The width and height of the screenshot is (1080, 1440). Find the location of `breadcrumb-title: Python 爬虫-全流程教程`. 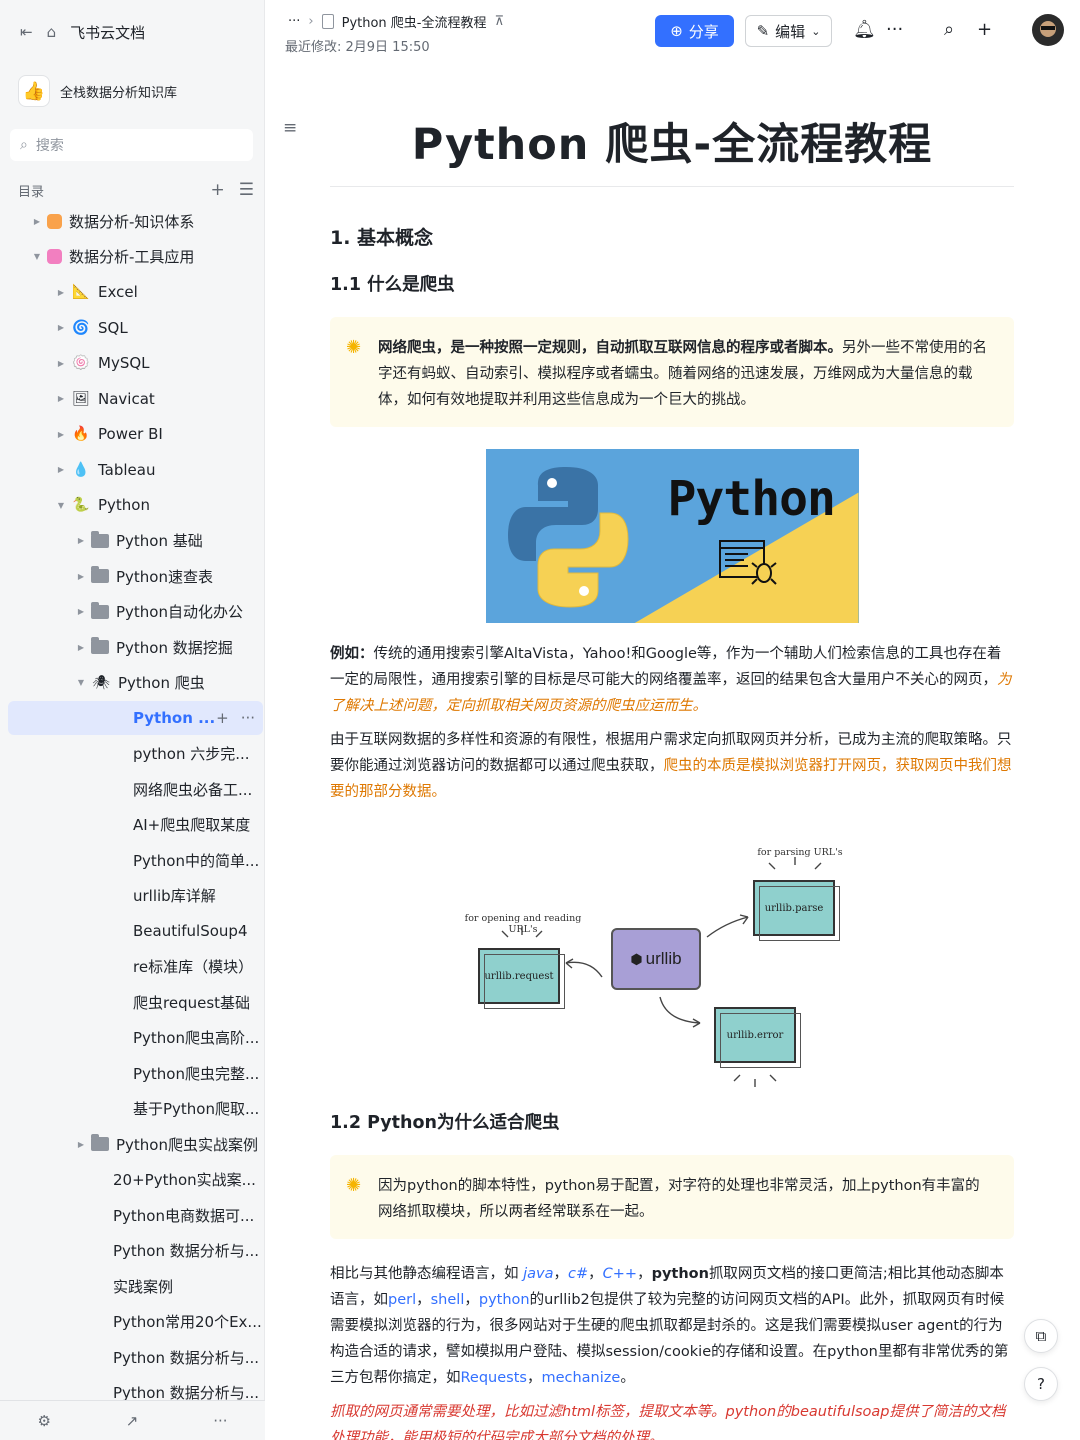

breadcrumb-title: Python 爬虫-全流程教程 is located at coordinates (414, 21).